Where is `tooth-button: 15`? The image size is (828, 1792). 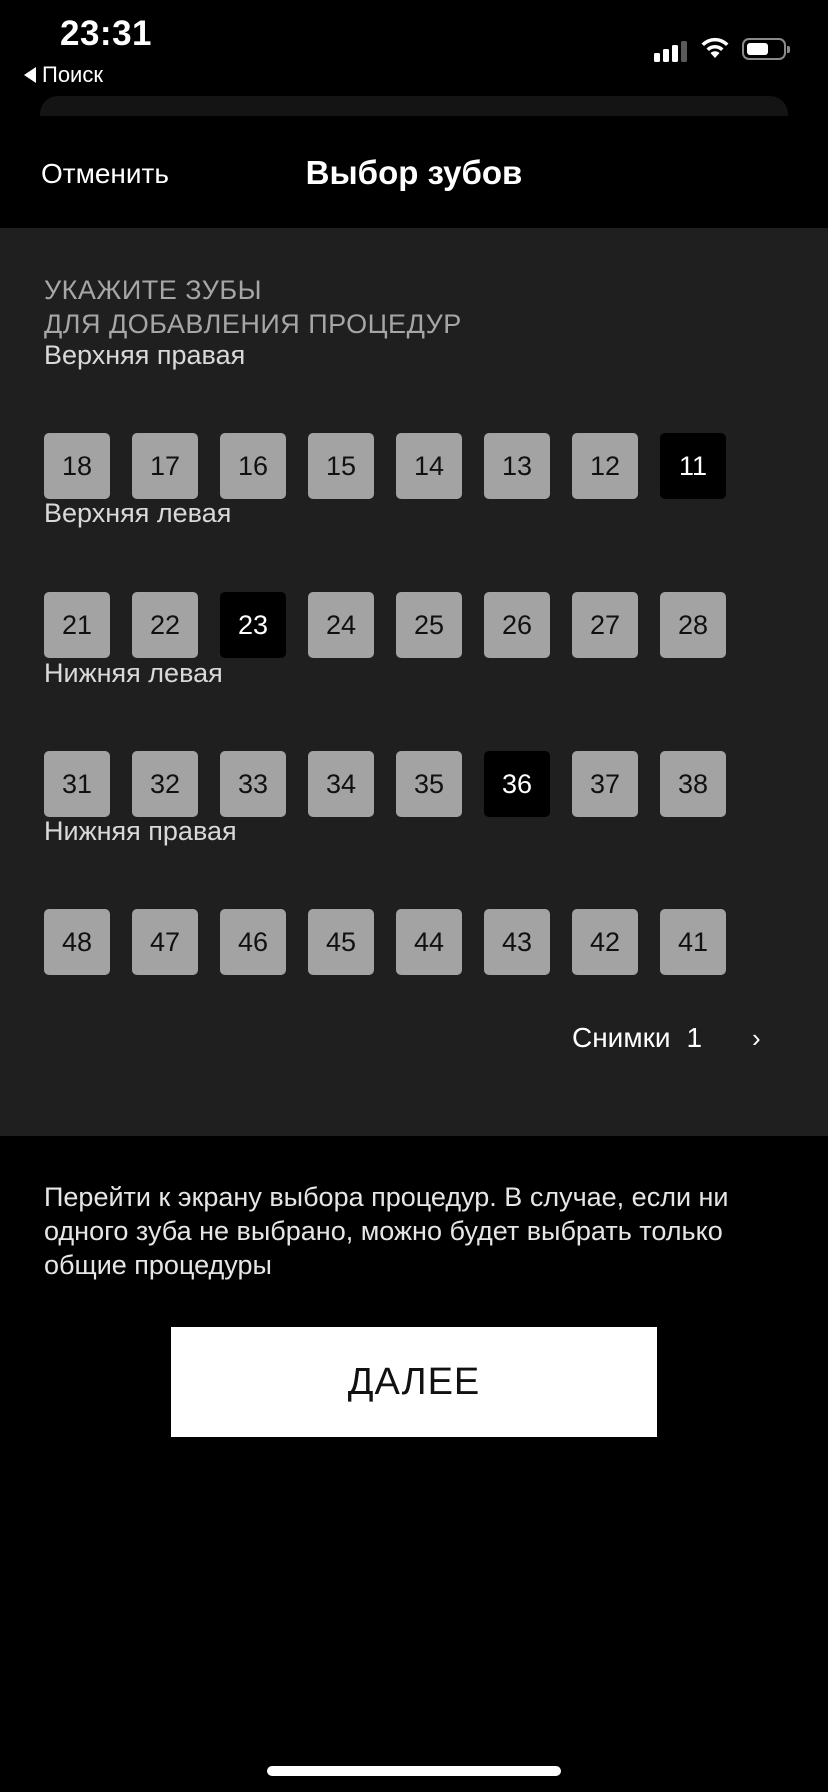 tooth-button: 15 is located at coordinates (341, 466).